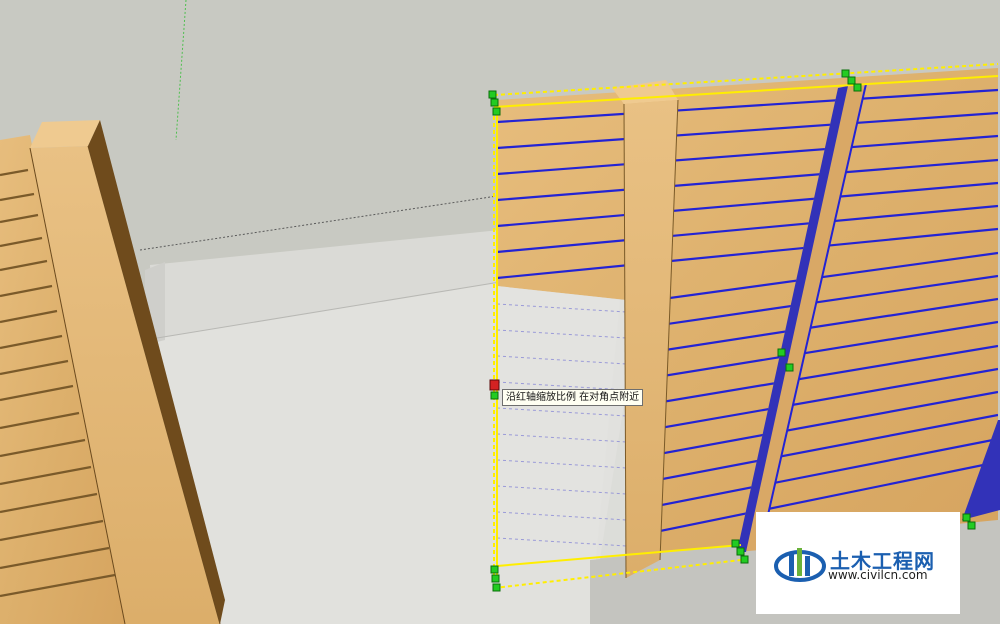 The width and height of the screenshot is (1000, 624). Describe the element at coordinates (573, 397) in the screenshot. I see `scale-tooltip: 沿红轴缩放比例 在对角点附近` at that location.